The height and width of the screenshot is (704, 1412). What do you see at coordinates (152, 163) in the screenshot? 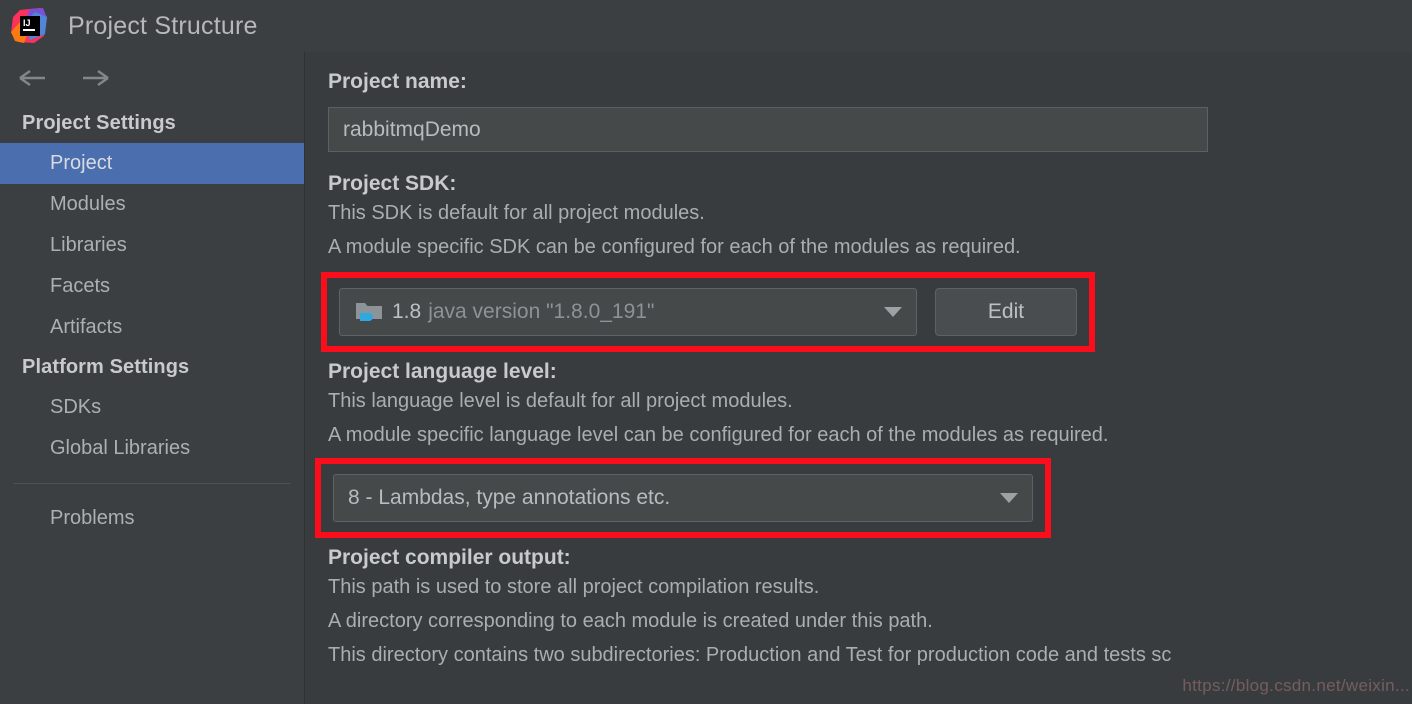
I see `sidebar-item-project: Project` at bounding box center [152, 163].